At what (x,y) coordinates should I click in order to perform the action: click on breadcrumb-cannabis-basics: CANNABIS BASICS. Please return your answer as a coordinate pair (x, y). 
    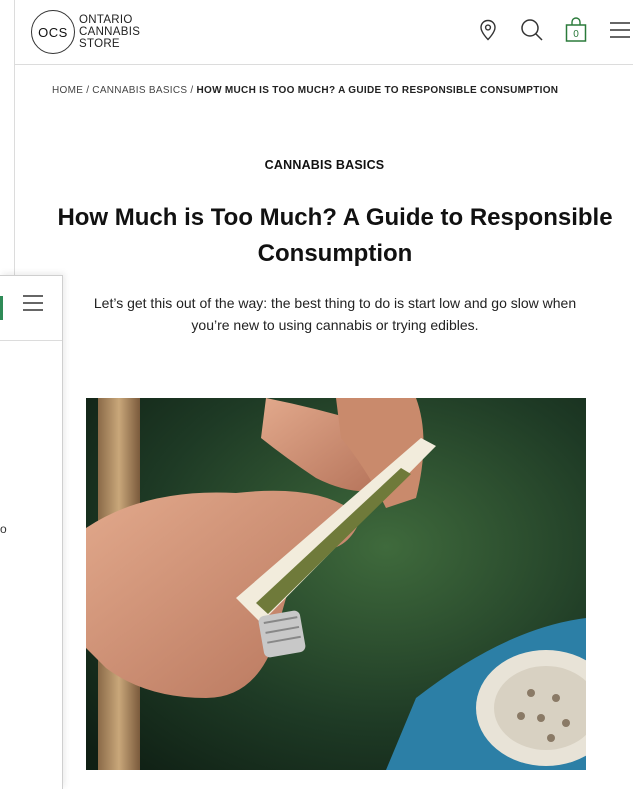
    Looking at the image, I should click on (139, 90).